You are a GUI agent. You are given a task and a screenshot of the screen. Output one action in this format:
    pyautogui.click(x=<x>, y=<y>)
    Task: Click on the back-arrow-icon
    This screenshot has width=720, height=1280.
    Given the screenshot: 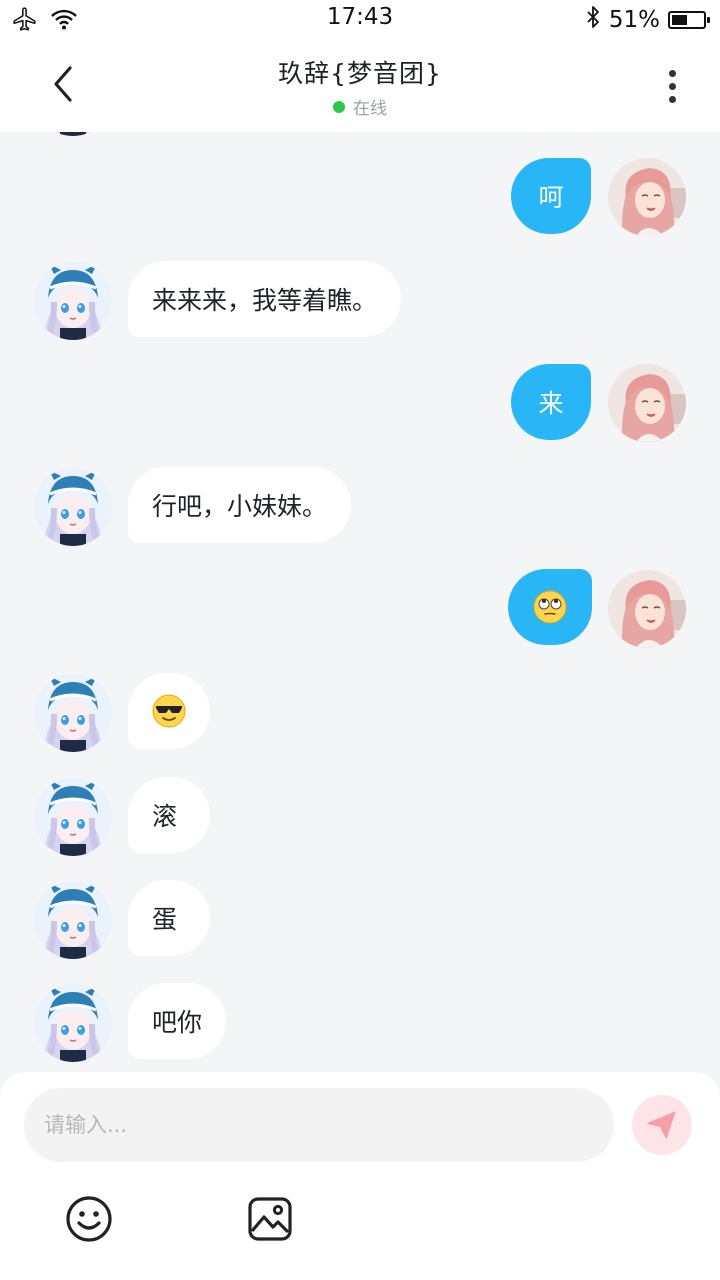 What is the action you would take?
    pyautogui.click(x=63, y=84)
    